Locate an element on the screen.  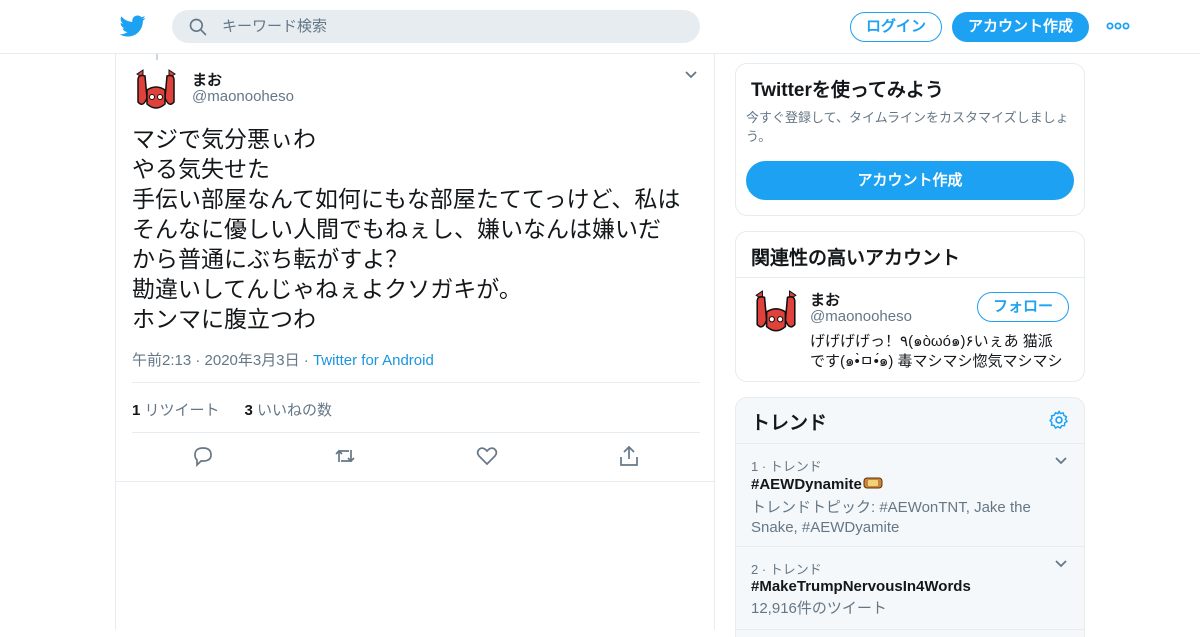
trend-name: #MakeTrumpNervousIn4Words is located at coordinates (861, 586).